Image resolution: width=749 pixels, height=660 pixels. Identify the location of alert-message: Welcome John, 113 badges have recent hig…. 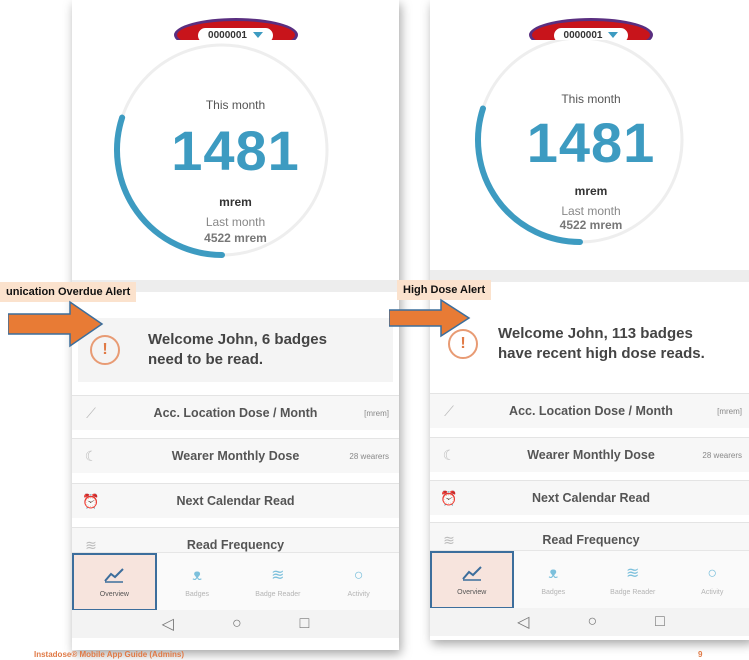
(601, 344).